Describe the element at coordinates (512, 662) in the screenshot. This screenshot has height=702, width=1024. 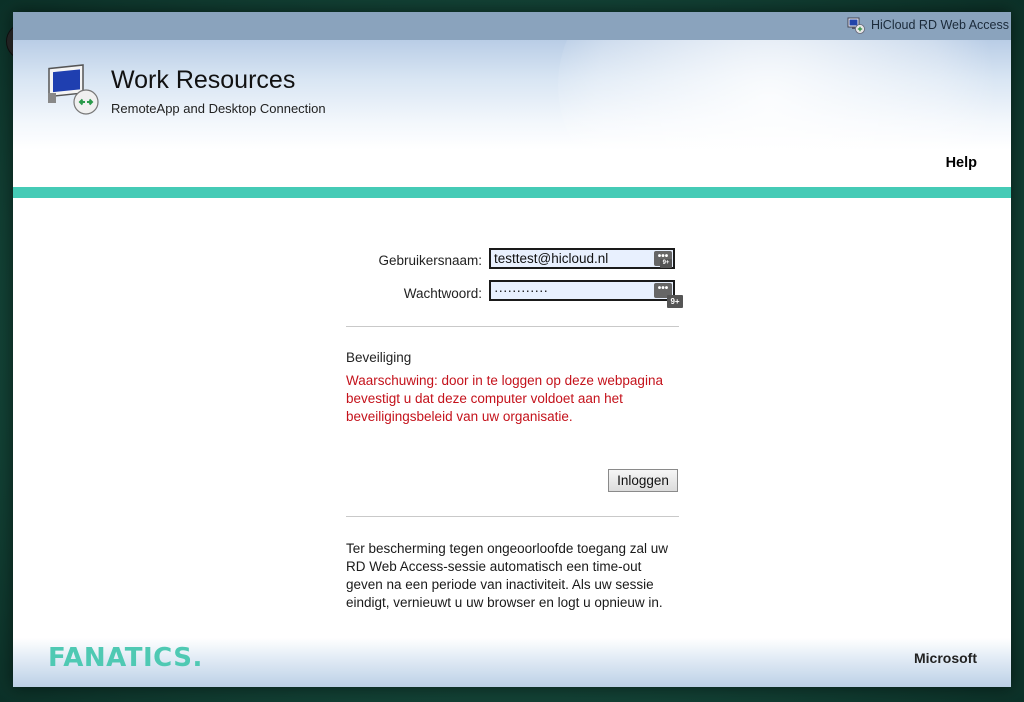
I see `footer: FANATICS. Microsoft` at that location.